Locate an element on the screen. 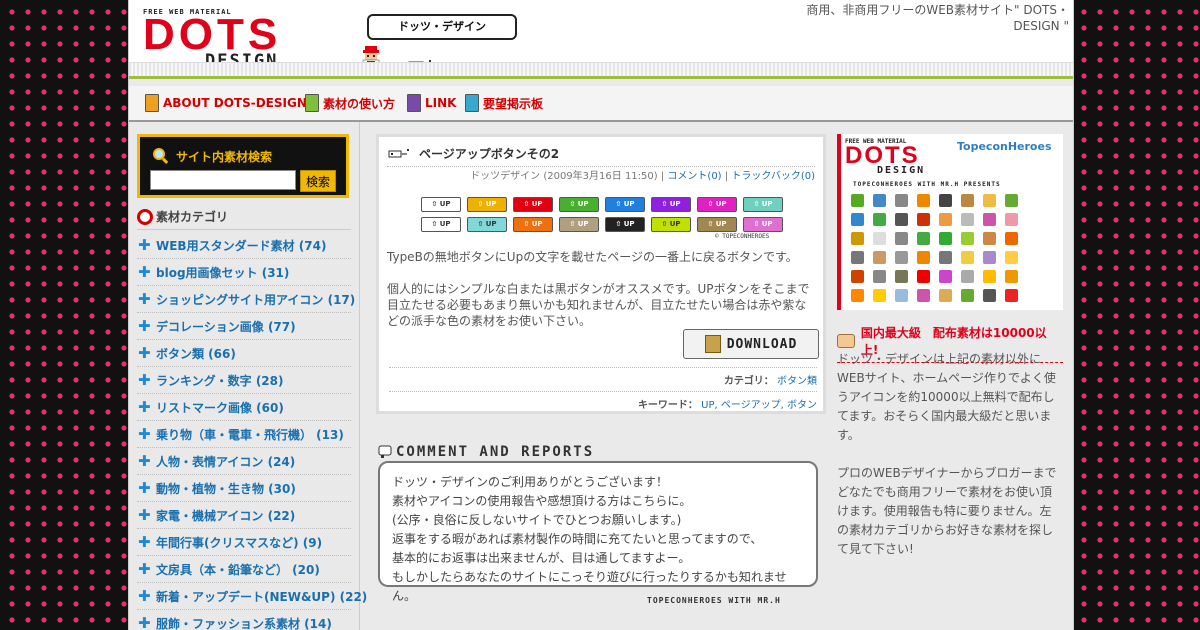 The width and height of the screenshot is (1200, 630). category-item: ✚ リストマーク画像 (60) is located at coordinates (244, 407).